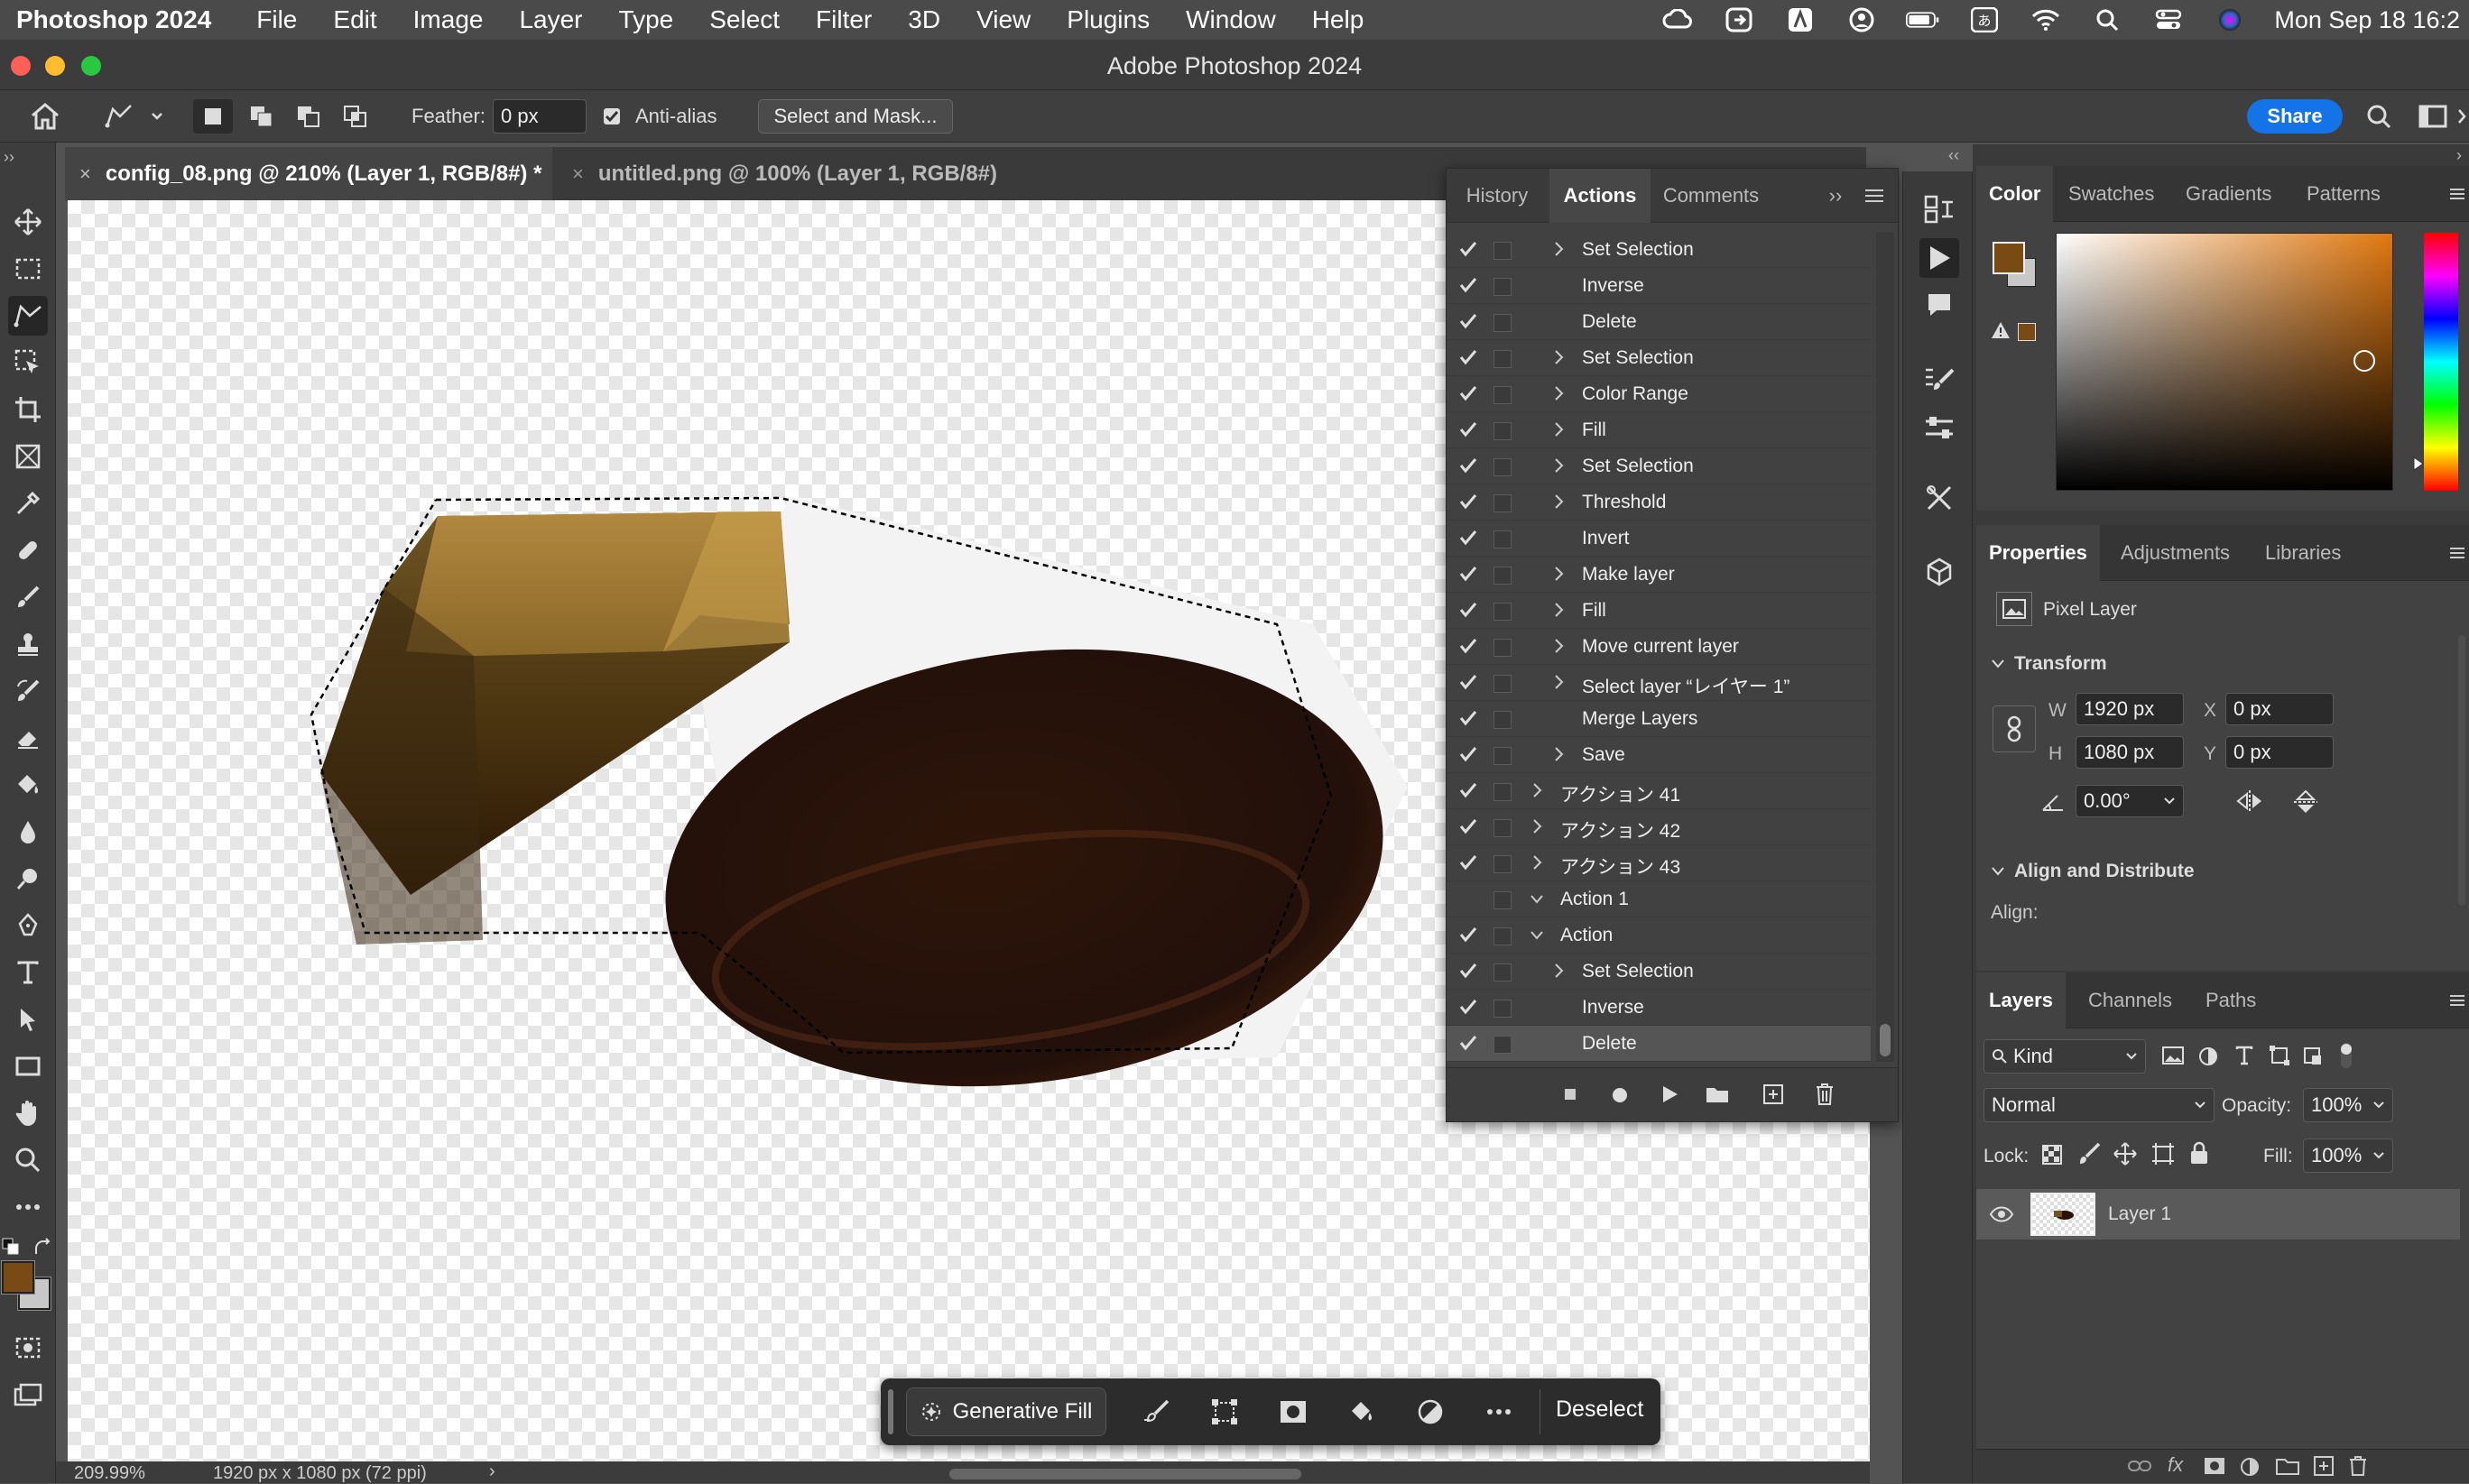 The image size is (2469, 1484). Describe the element at coordinates (2173, 1055) in the screenshot. I see `filter-pixel-icon` at that location.